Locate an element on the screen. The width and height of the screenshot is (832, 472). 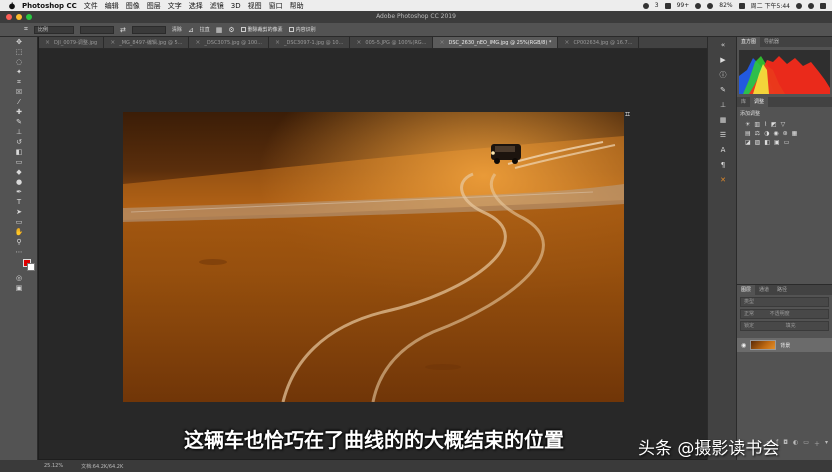
rectangle-tool-icon: ▭ is located at coordinates (19, 222).